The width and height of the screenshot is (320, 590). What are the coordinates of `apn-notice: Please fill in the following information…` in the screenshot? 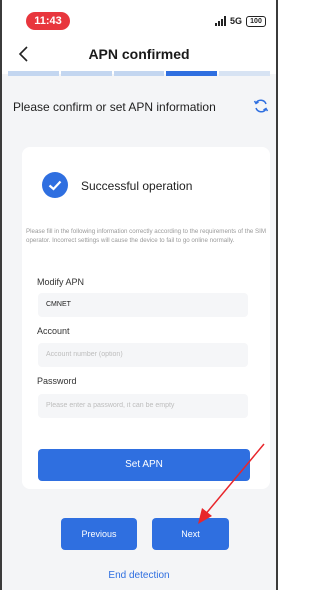 It's located at (146, 236).